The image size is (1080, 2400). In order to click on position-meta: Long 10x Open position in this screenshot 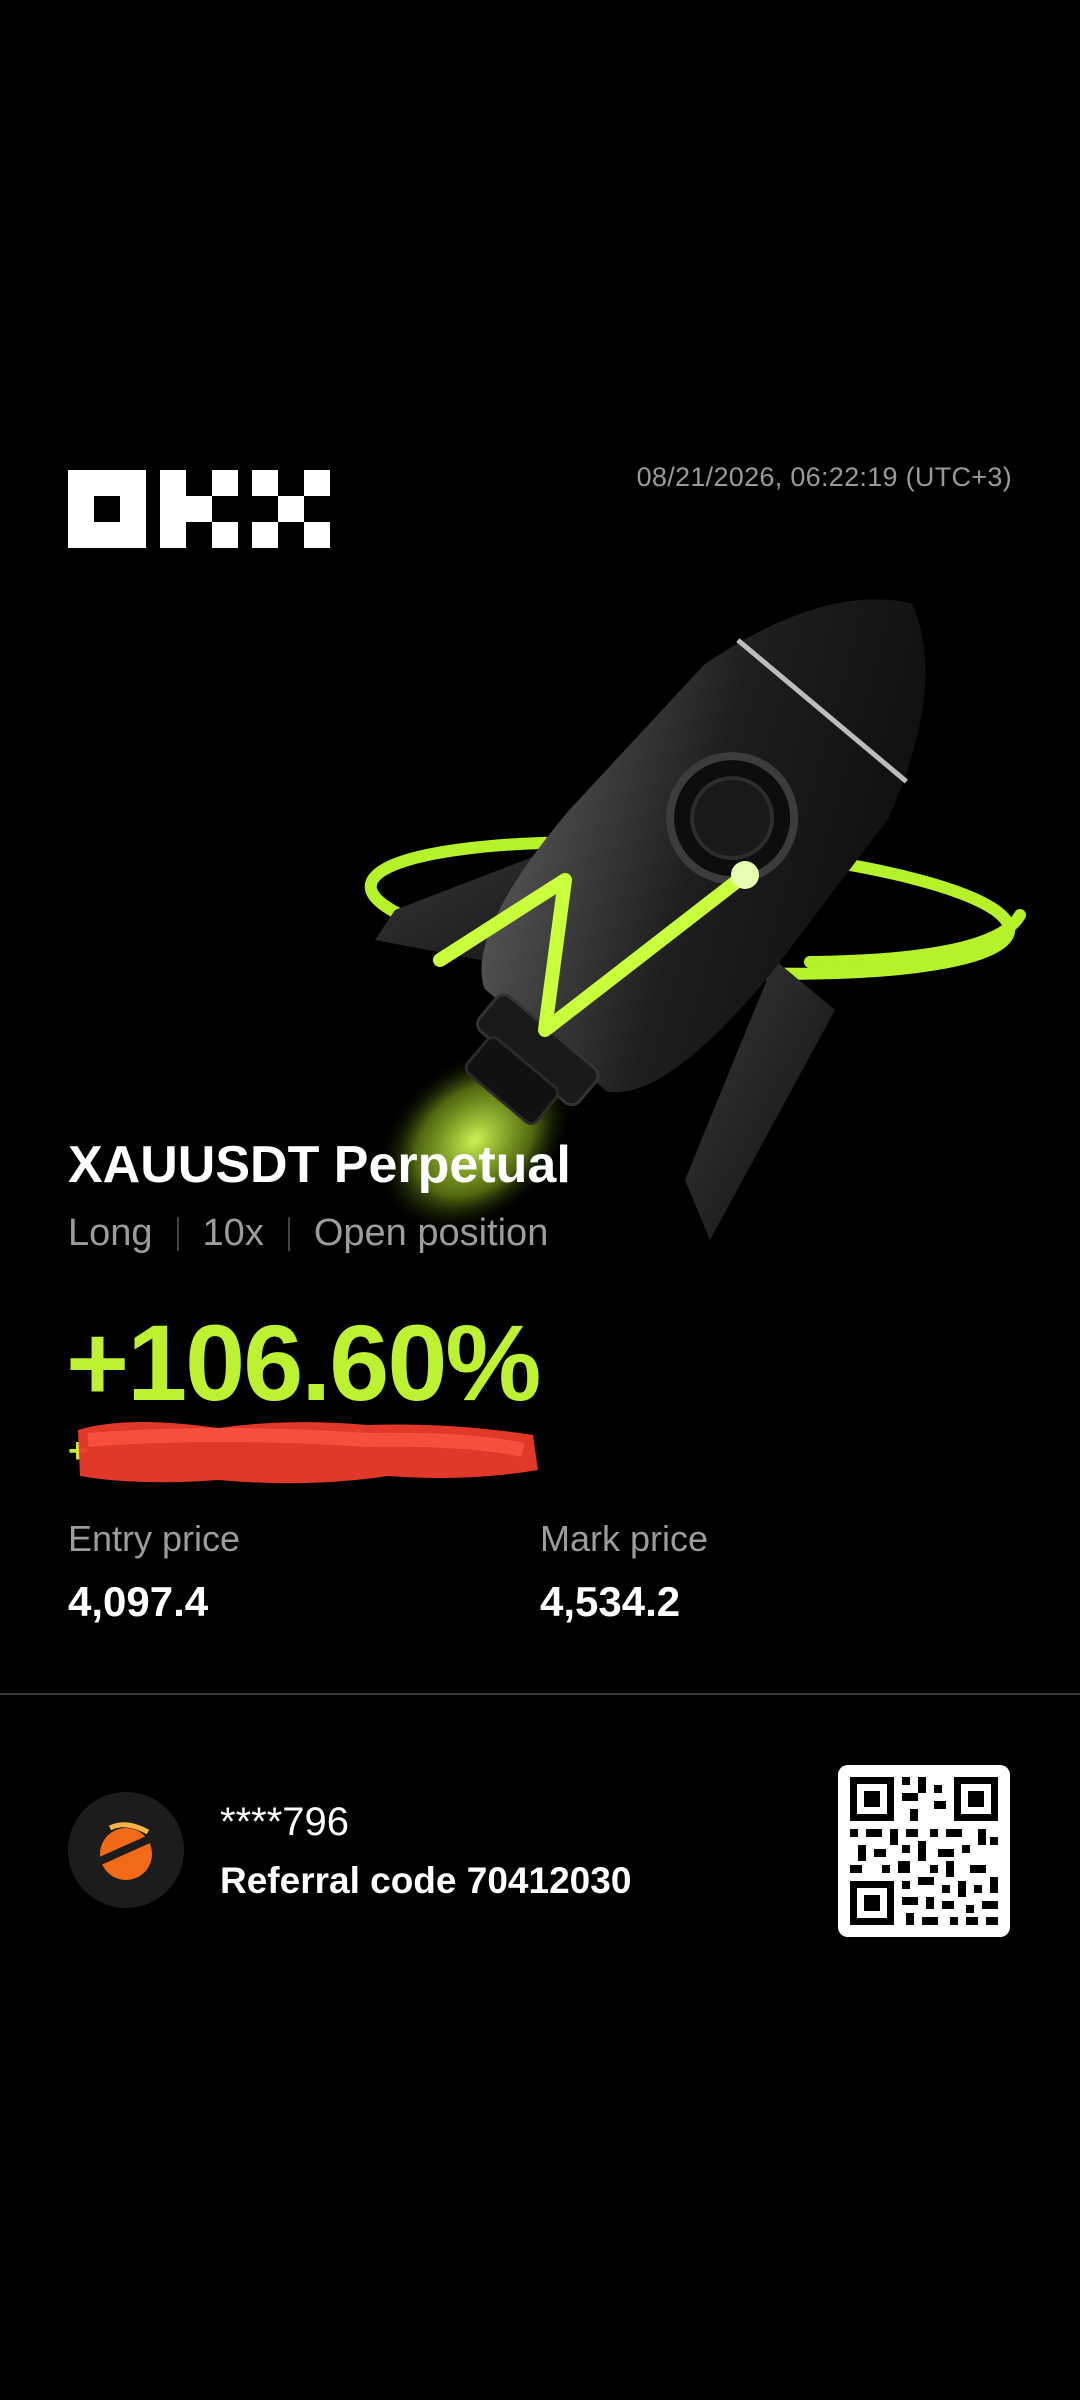, I will do `click(308, 1233)`.